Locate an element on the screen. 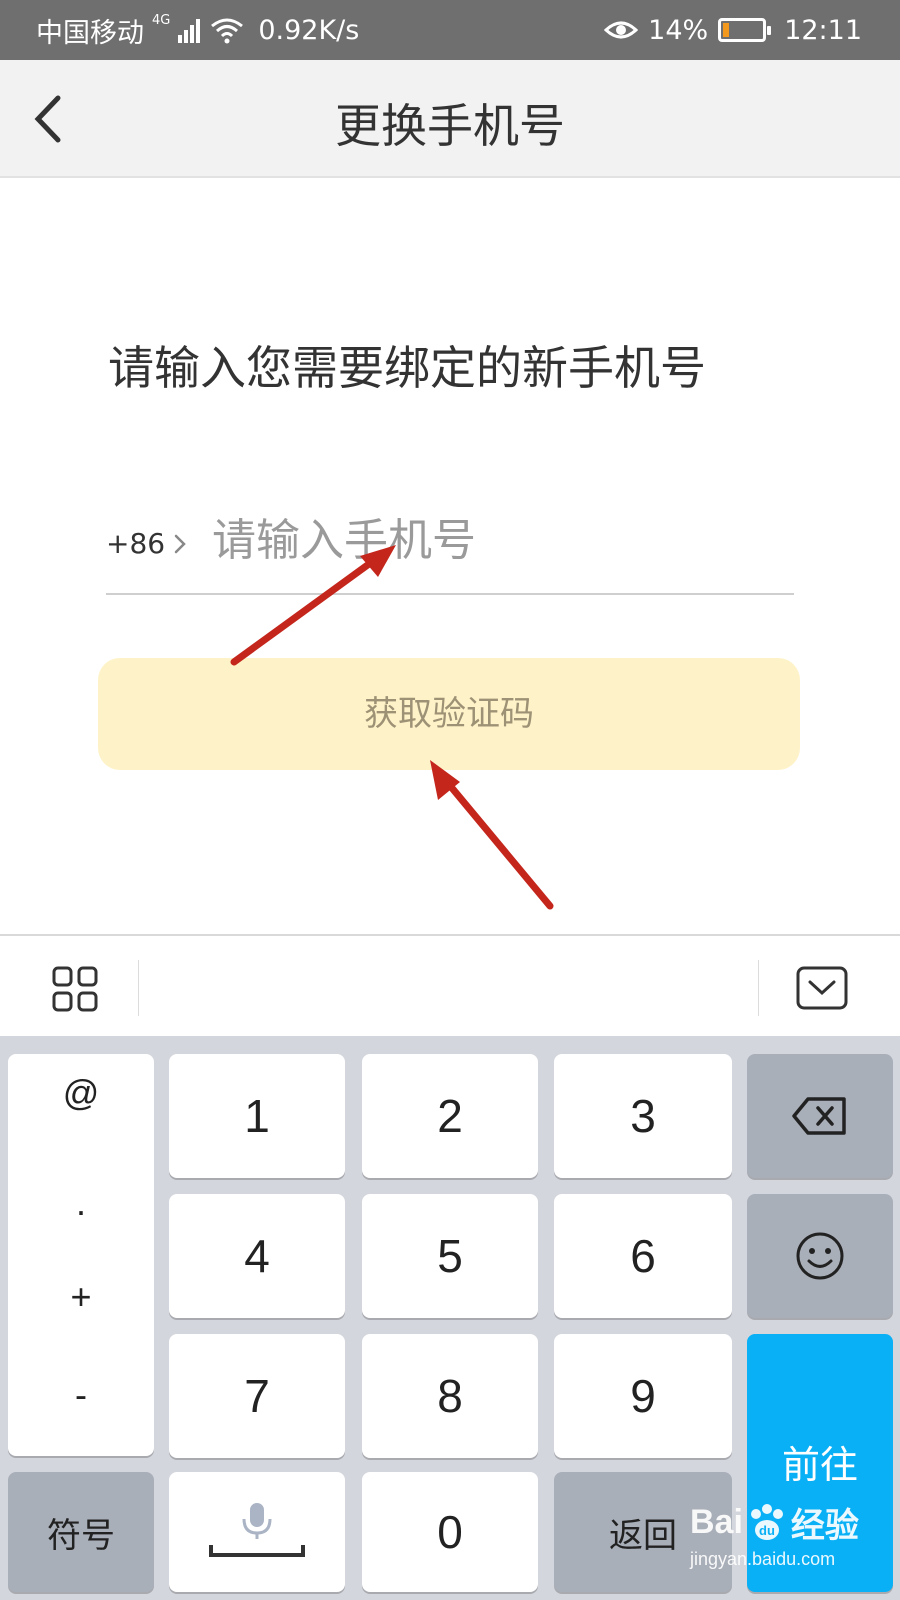 The height and width of the screenshot is (1600, 900). network-type: 4G is located at coordinates (161, 20).